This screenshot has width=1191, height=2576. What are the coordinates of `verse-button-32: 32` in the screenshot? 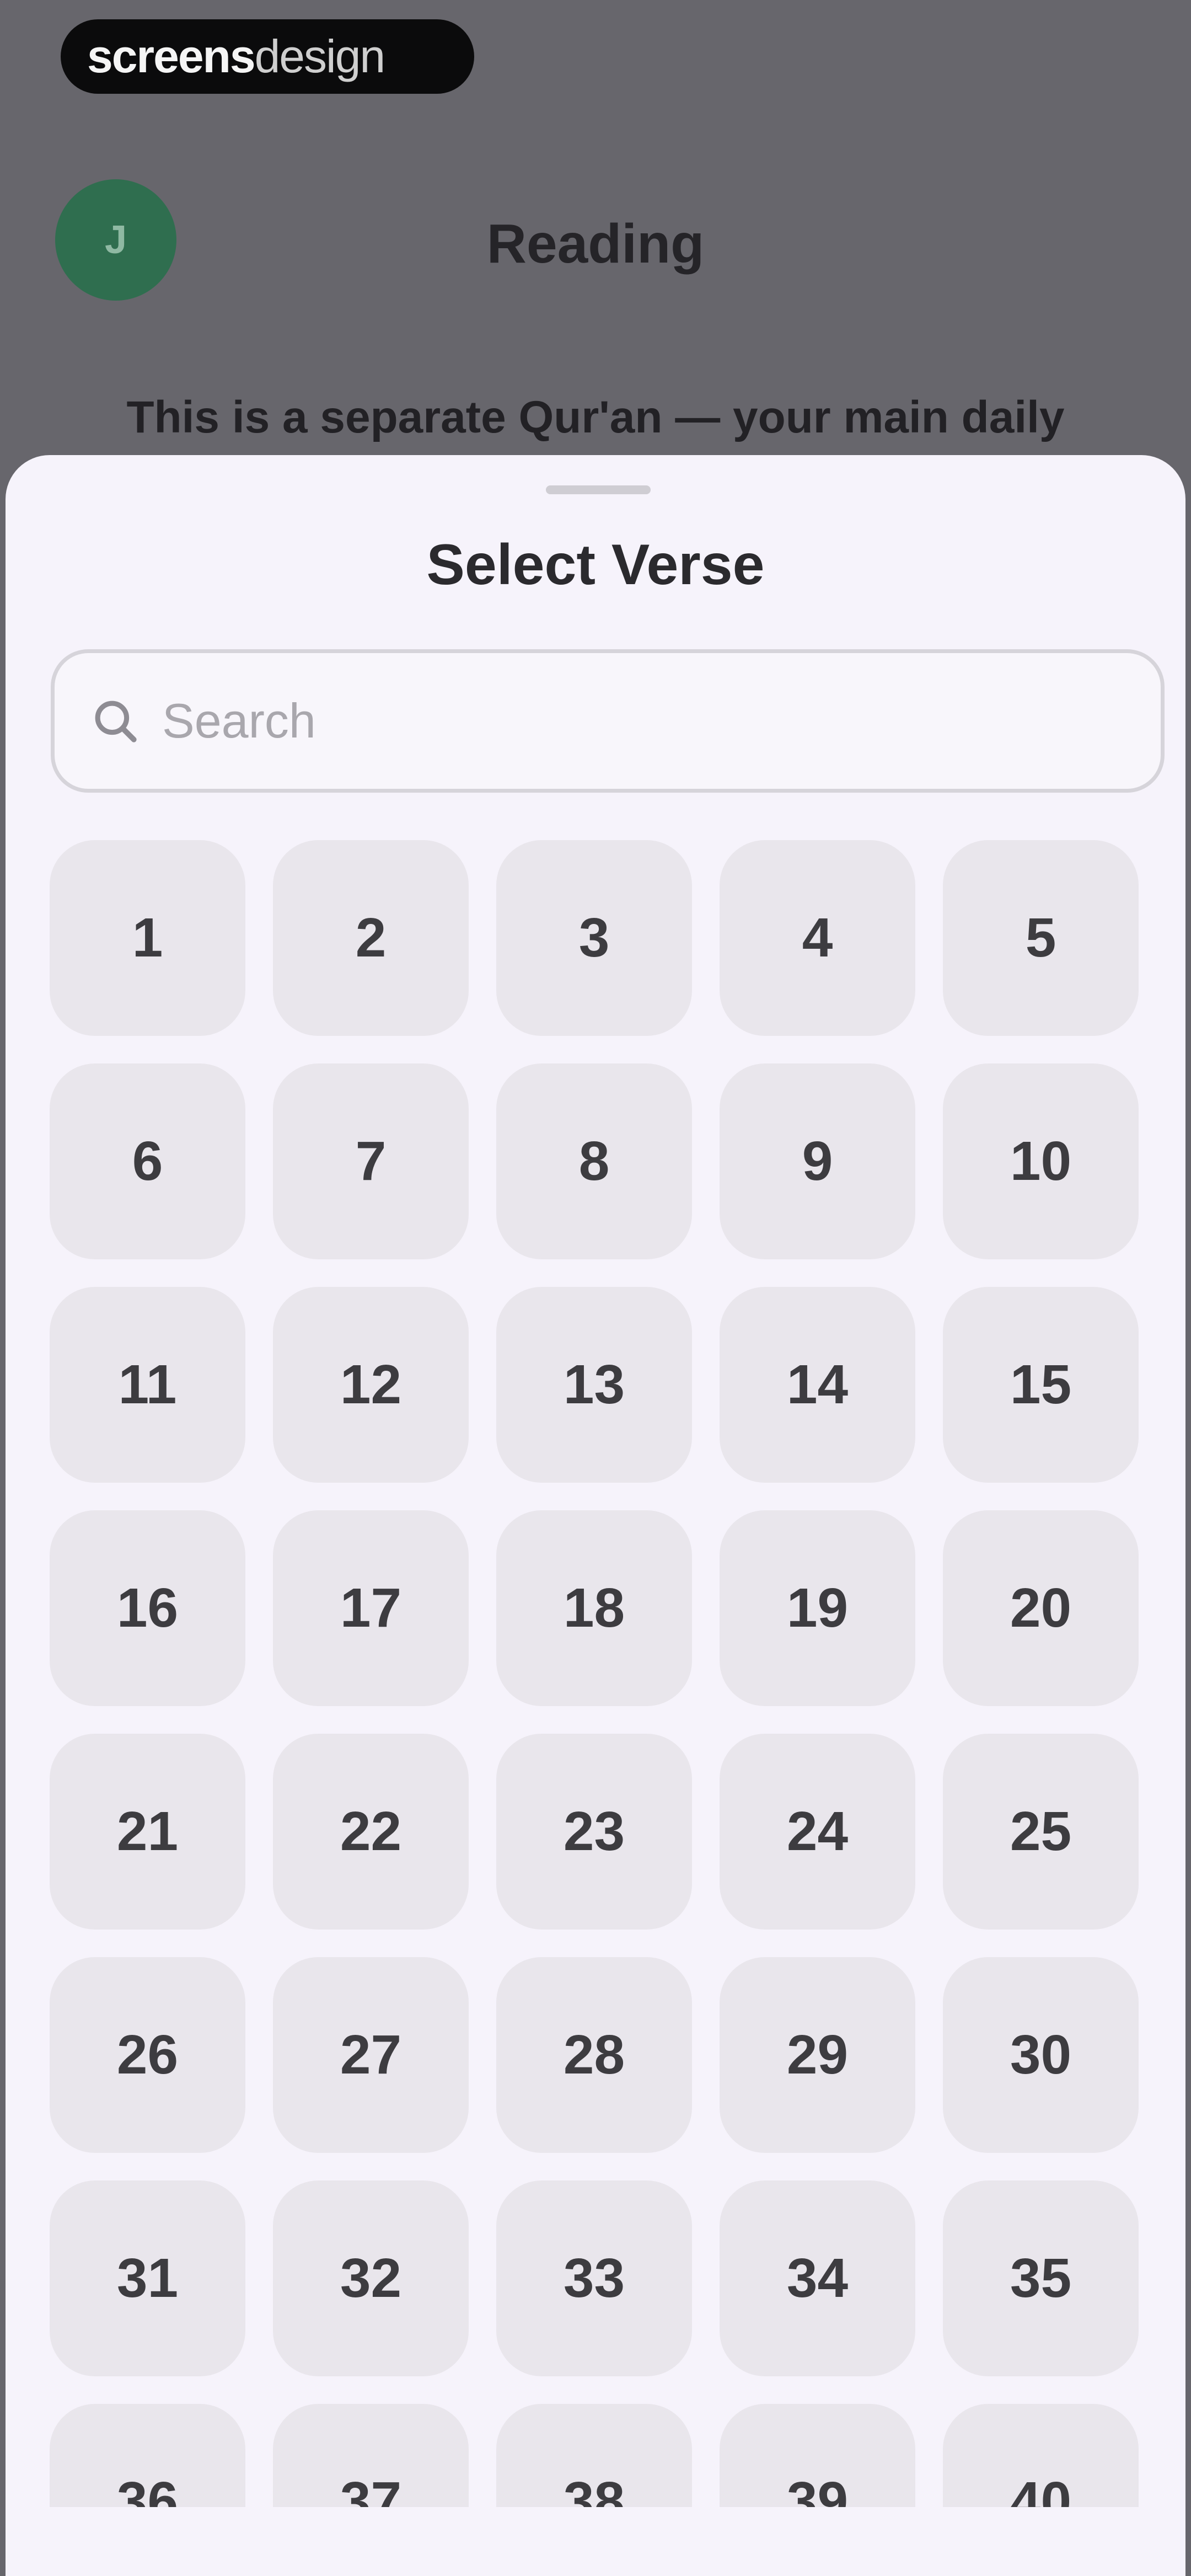 It's located at (371, 2278).